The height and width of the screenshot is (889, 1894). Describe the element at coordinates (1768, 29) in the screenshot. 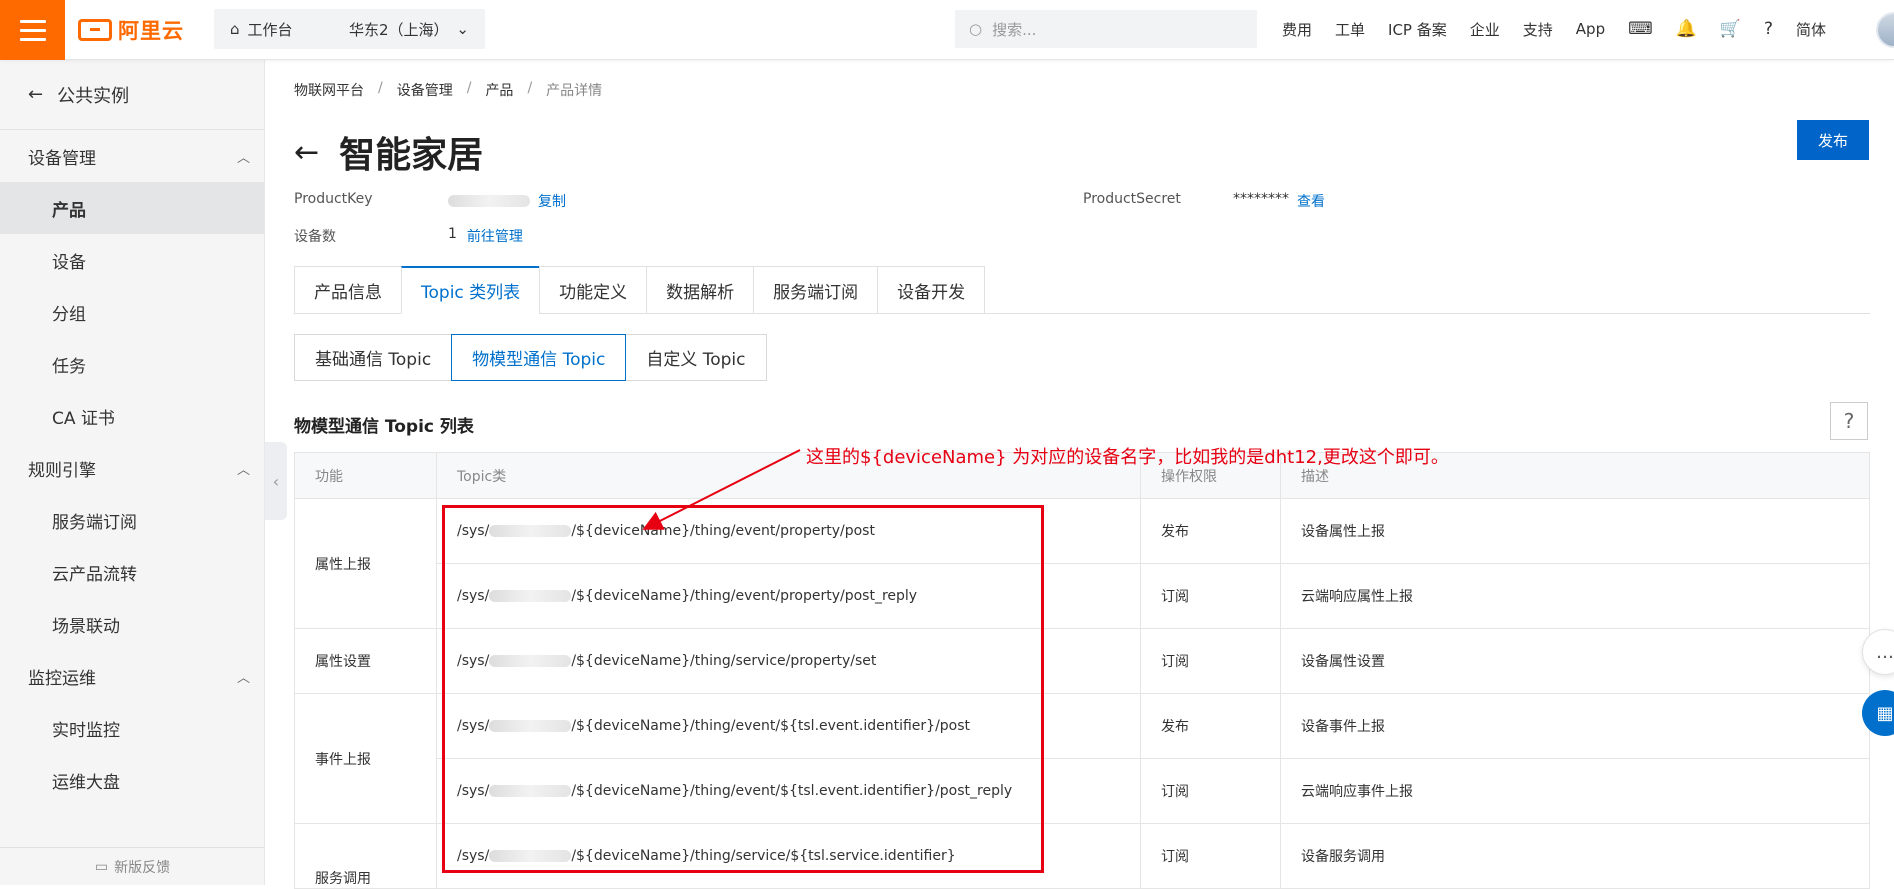

I see `help-circle-icon: ?` at that location.